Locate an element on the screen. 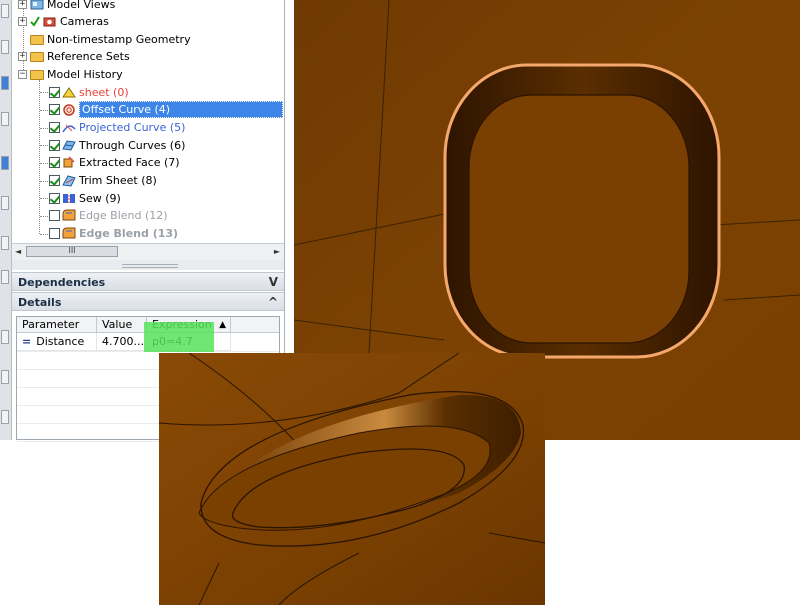 This screenshot has width=800, height=608. tree-node-edge-blend-13: Edge Blend (13) is located at coordinates (113, 233).